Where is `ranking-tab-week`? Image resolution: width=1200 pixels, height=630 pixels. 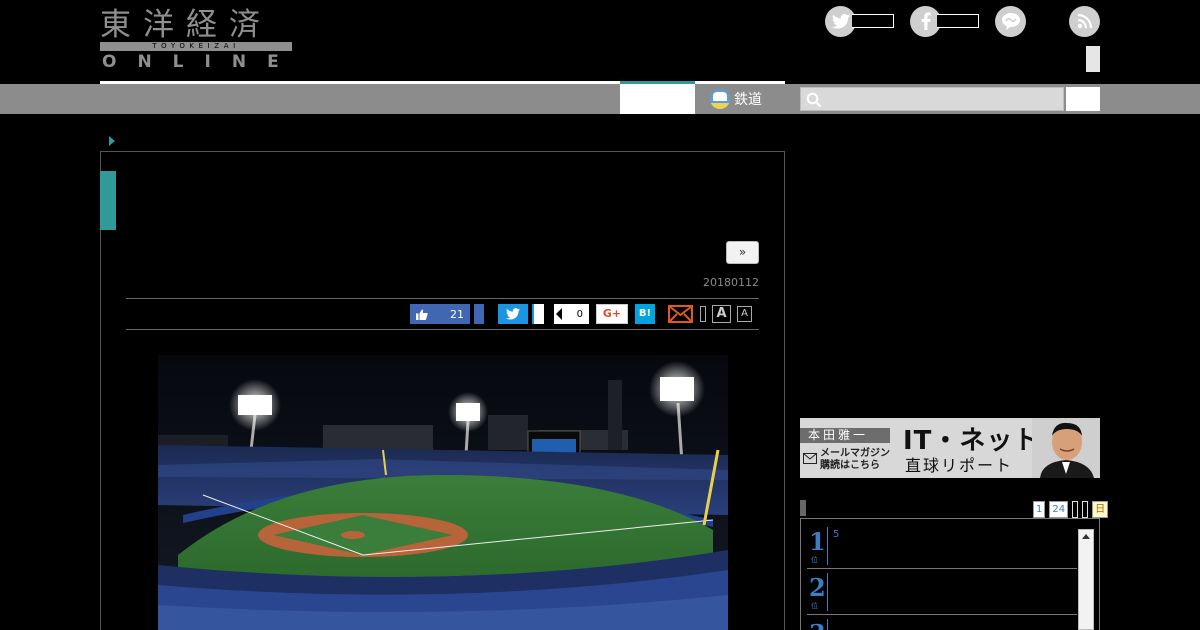 ranking-tab-week is located at coordinates (1075, 509).